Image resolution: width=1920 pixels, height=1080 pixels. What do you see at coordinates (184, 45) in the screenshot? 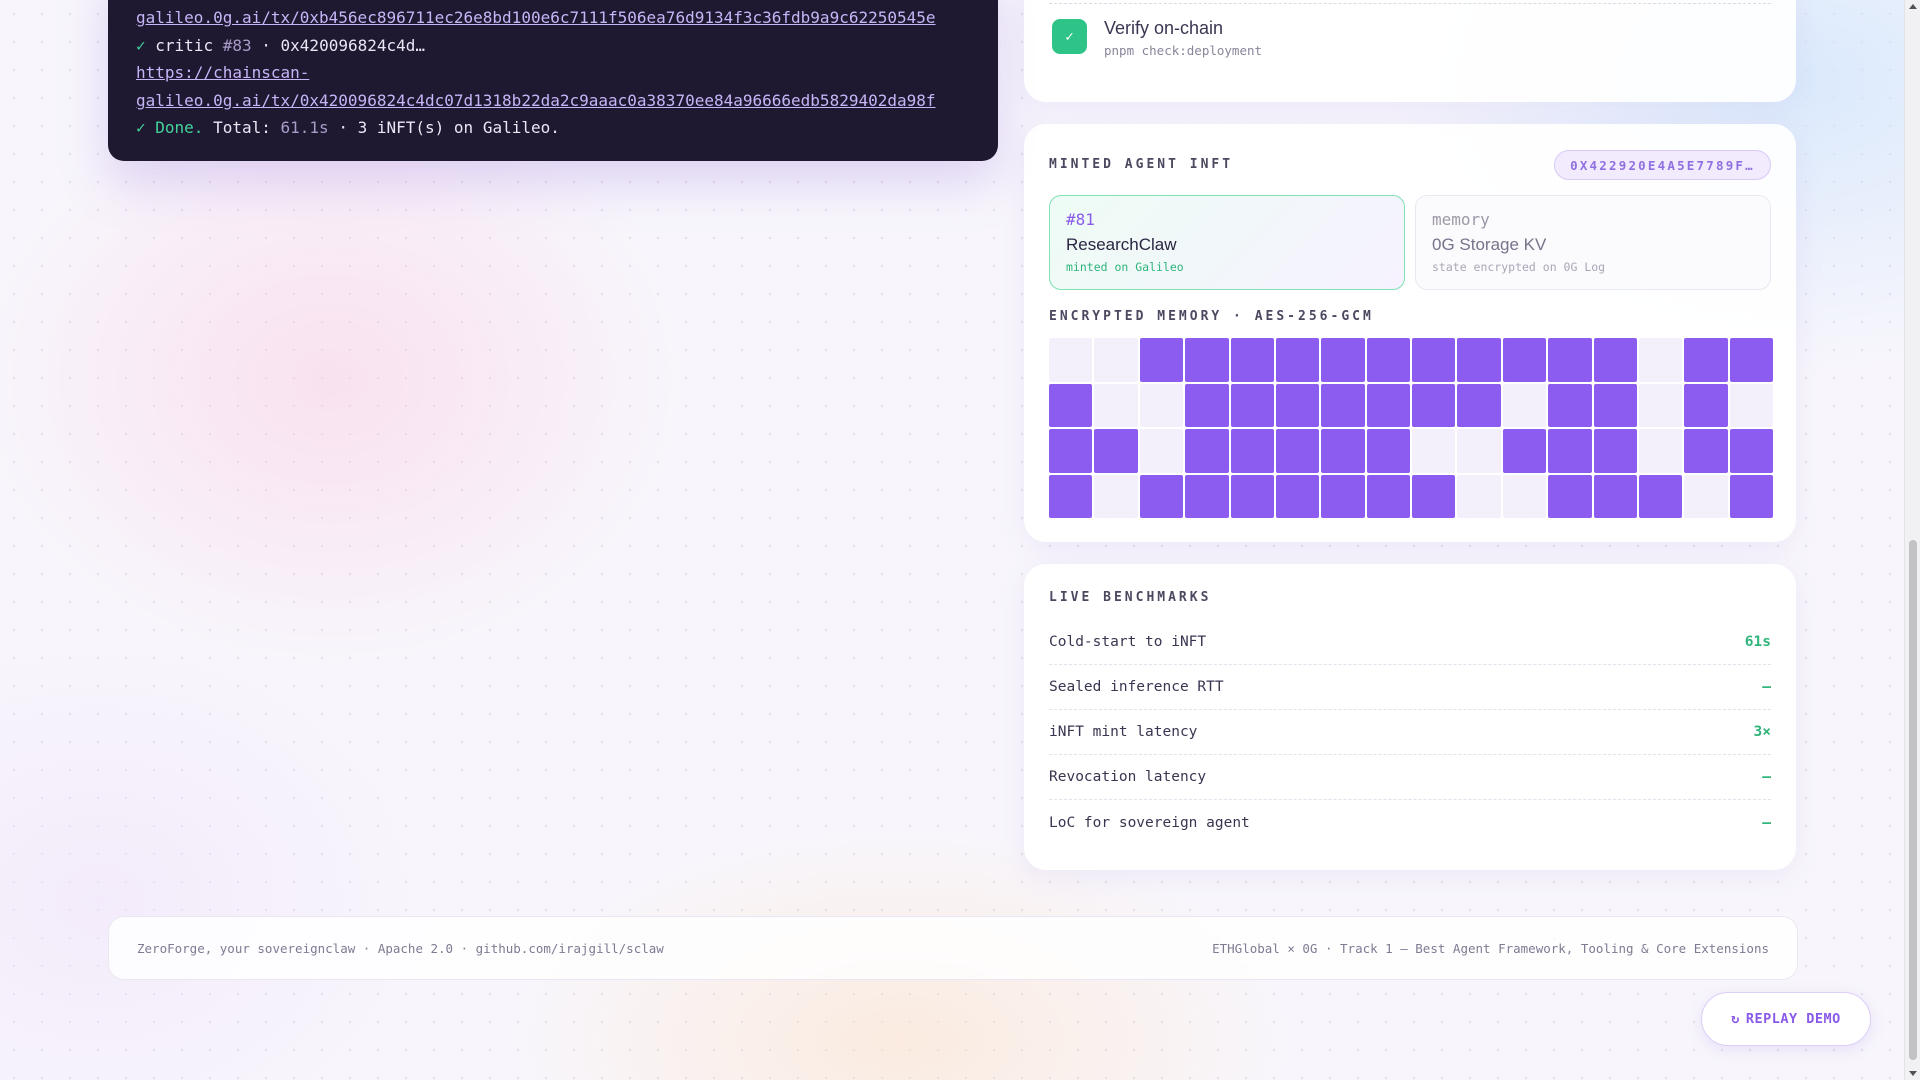
I see `terminal-text: critic` at bounding box center [184, 45].